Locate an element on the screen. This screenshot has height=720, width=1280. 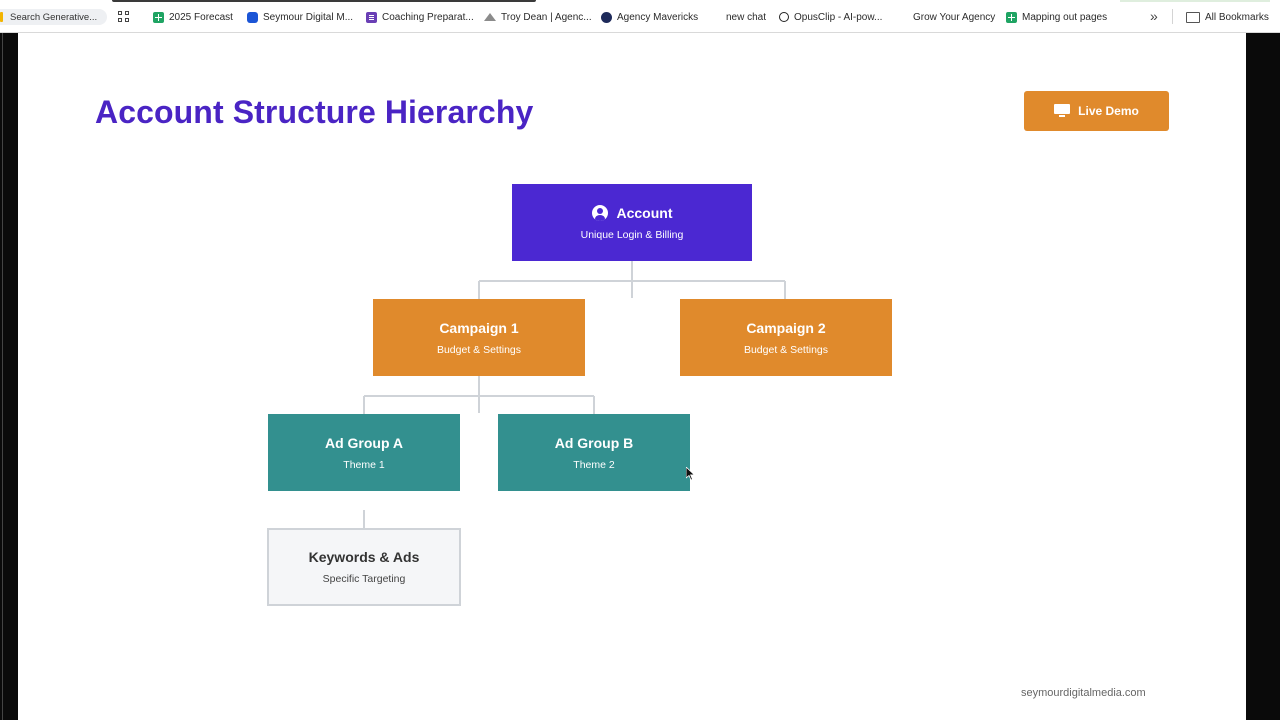
live-demo-label: Live Demo is located at coordinates (1108, 111).